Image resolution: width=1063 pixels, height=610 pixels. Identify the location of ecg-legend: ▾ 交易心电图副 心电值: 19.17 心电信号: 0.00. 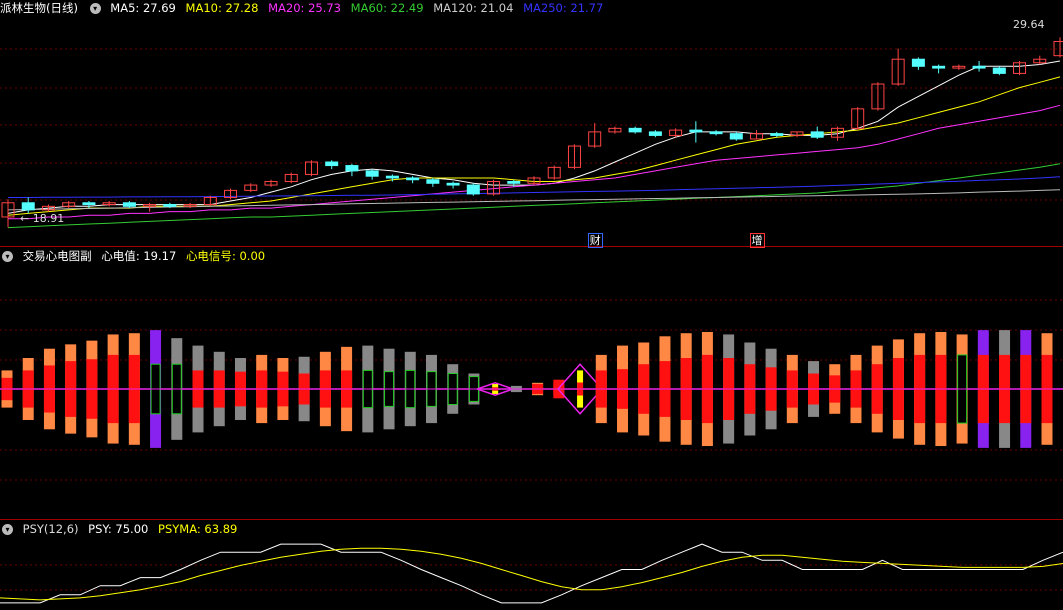
(135, 256).